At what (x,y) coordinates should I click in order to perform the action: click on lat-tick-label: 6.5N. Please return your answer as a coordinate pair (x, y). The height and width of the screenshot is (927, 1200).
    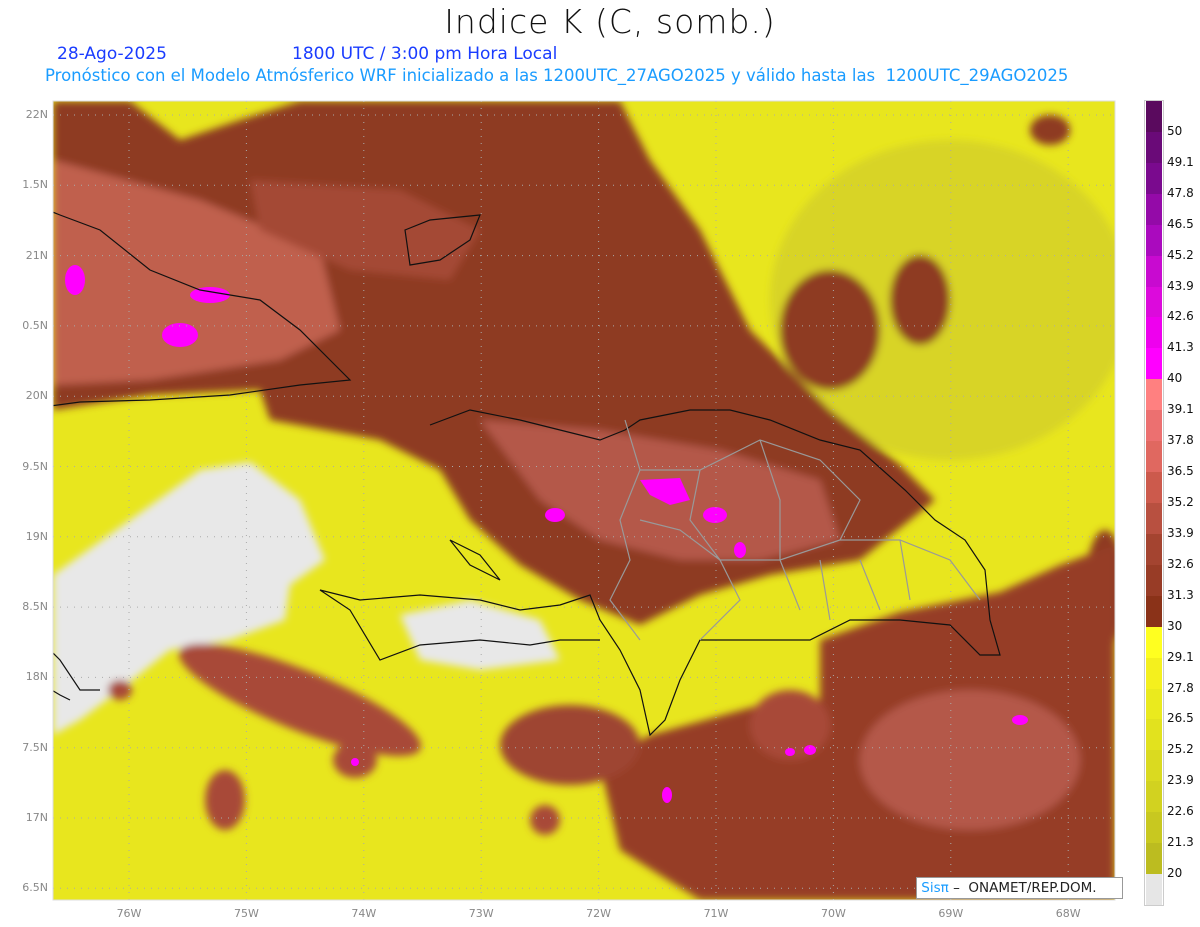
    Looking at the image, I should click on (35, 888).